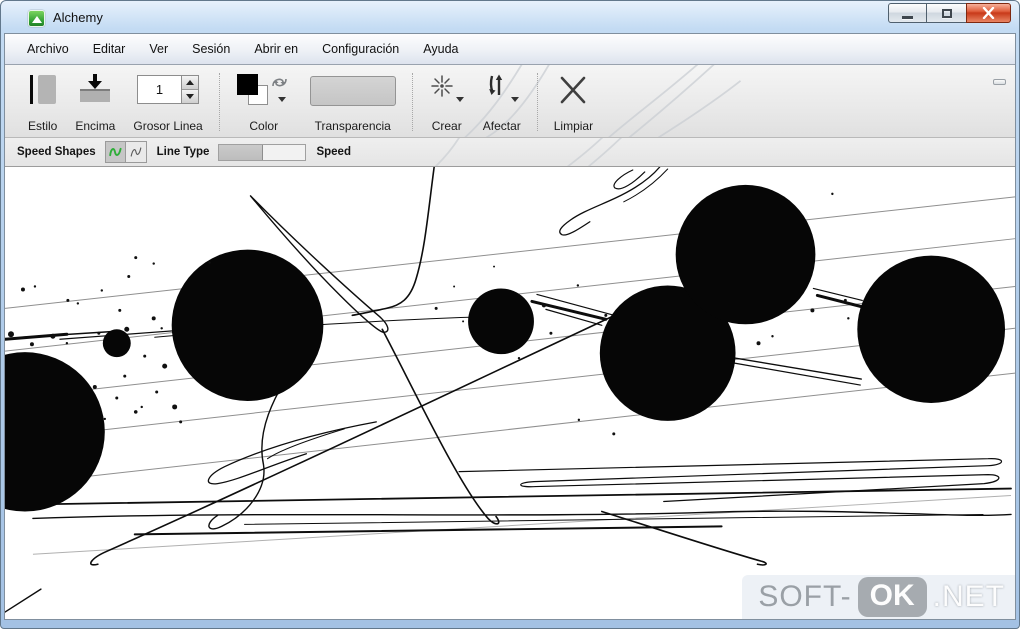 The height and width of the screenshot is (629, 1020). I want to click on speed-slider-thumb, so click(241, 152).